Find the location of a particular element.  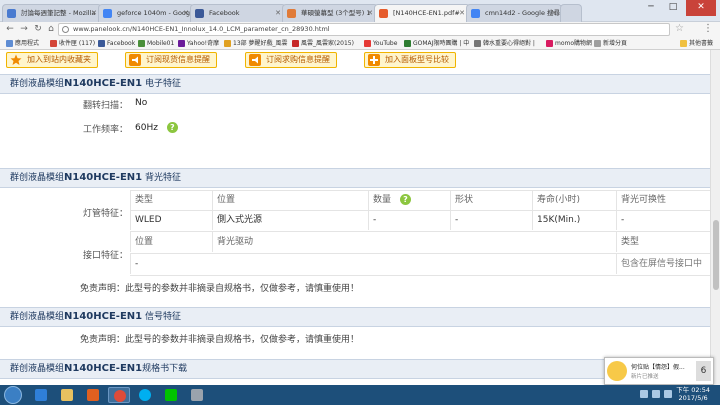

clock-time: 下午 02:54 is located at coordinates (693, 390).